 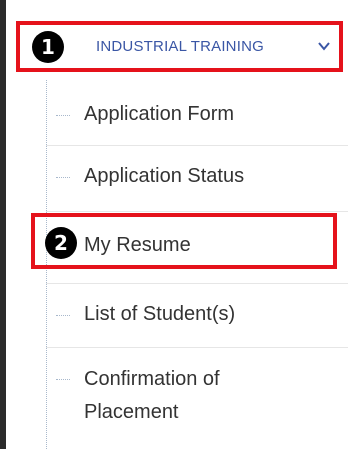 What do you see at coordinates (159, 114) in the screenshot?
I see `menu-item-label: Application Form` at bounding box center [159, 114].